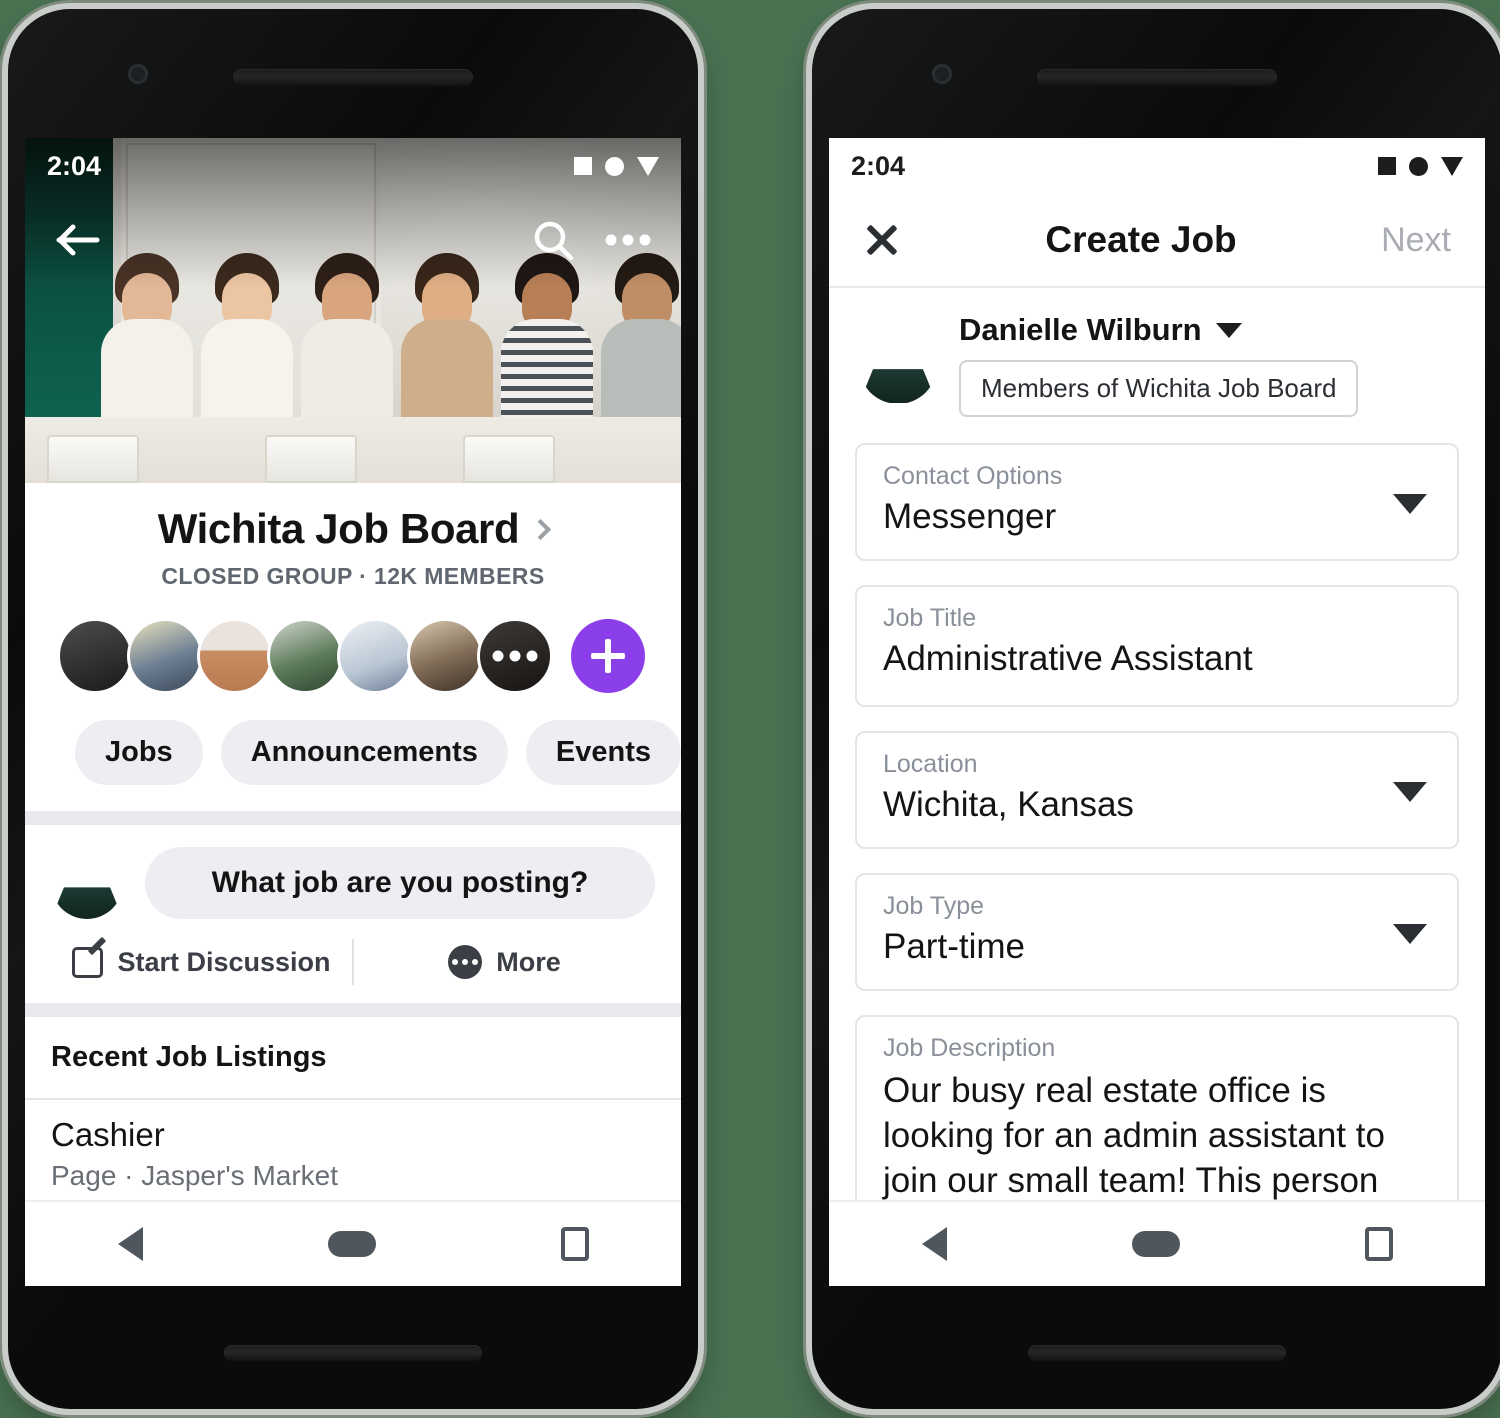 This screenshot has height=1418, width=1500. Describe the element at coordinates (553, 240) in the screenshot. I see `search-icon` at that location.